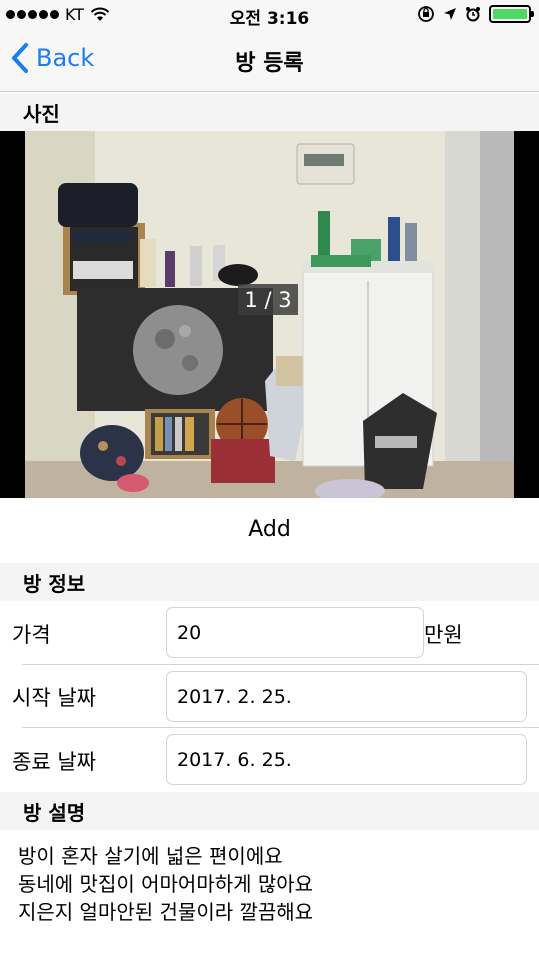 The image size is (539, 960). I want to click on status-right, so click(475, 14).